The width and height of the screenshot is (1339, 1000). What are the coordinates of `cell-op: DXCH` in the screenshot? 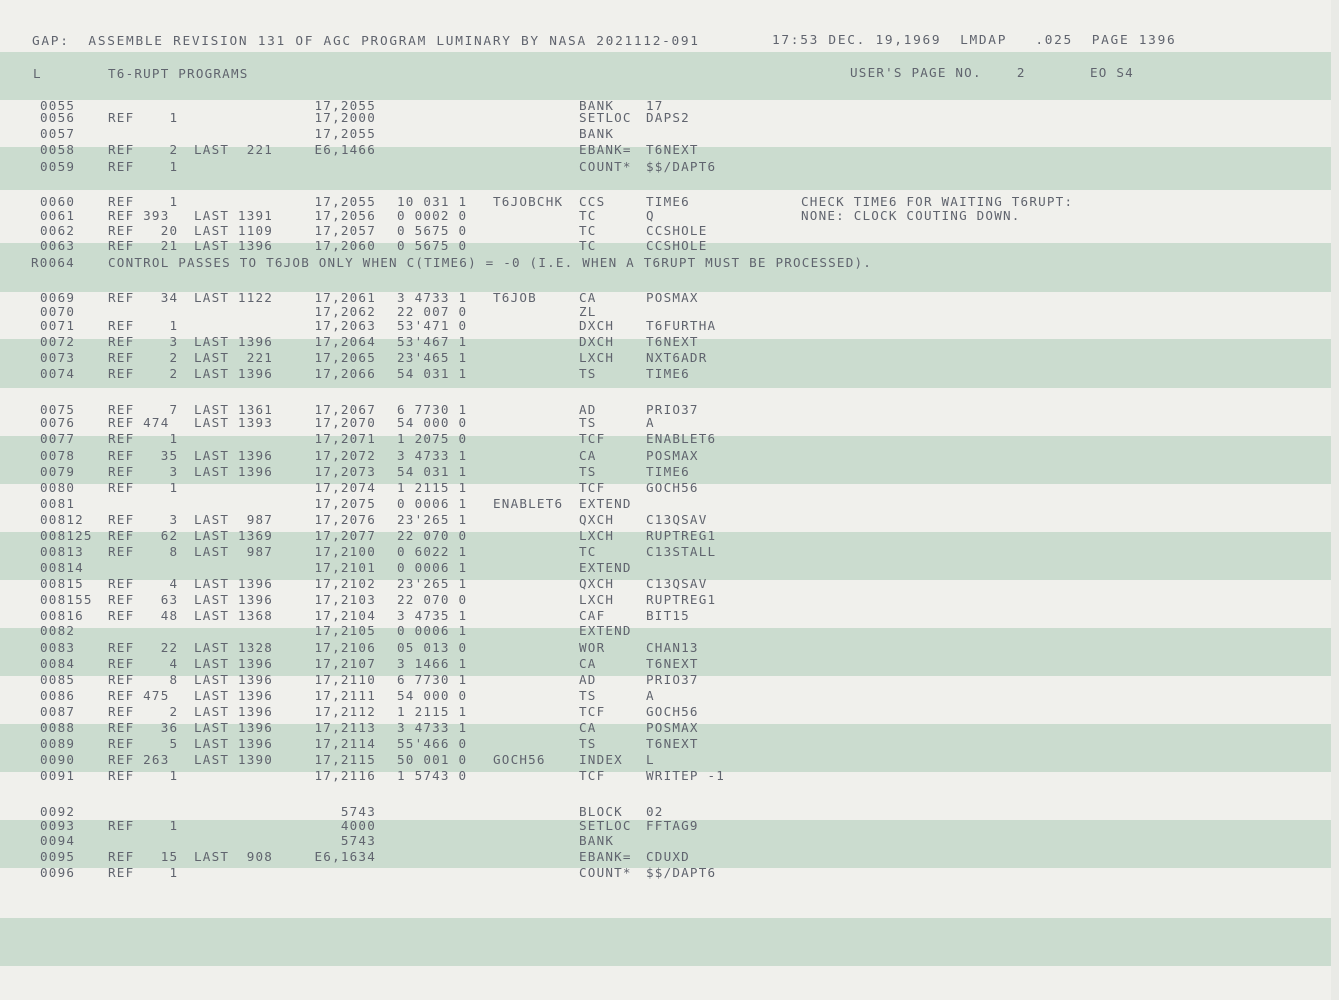 It's located at (597, 341).